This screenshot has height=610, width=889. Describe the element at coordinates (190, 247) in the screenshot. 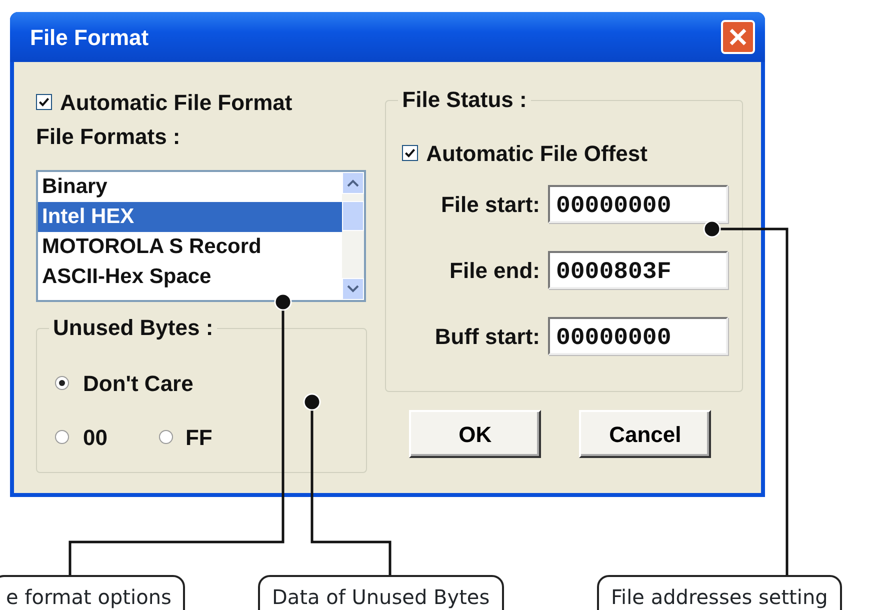

I see `list-item: MOTOROLA S Record` at that location.